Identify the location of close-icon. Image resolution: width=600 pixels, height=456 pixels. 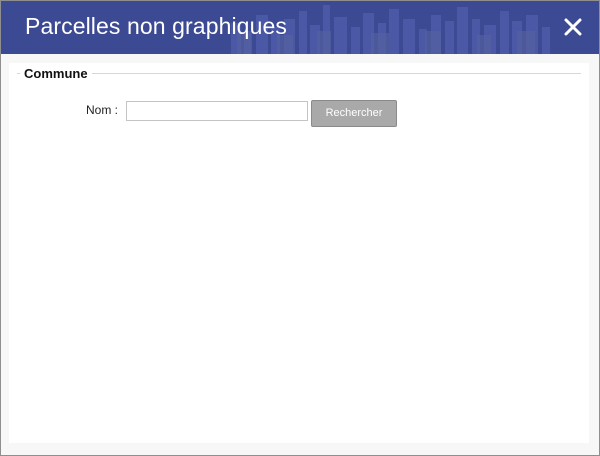
(573, 27).